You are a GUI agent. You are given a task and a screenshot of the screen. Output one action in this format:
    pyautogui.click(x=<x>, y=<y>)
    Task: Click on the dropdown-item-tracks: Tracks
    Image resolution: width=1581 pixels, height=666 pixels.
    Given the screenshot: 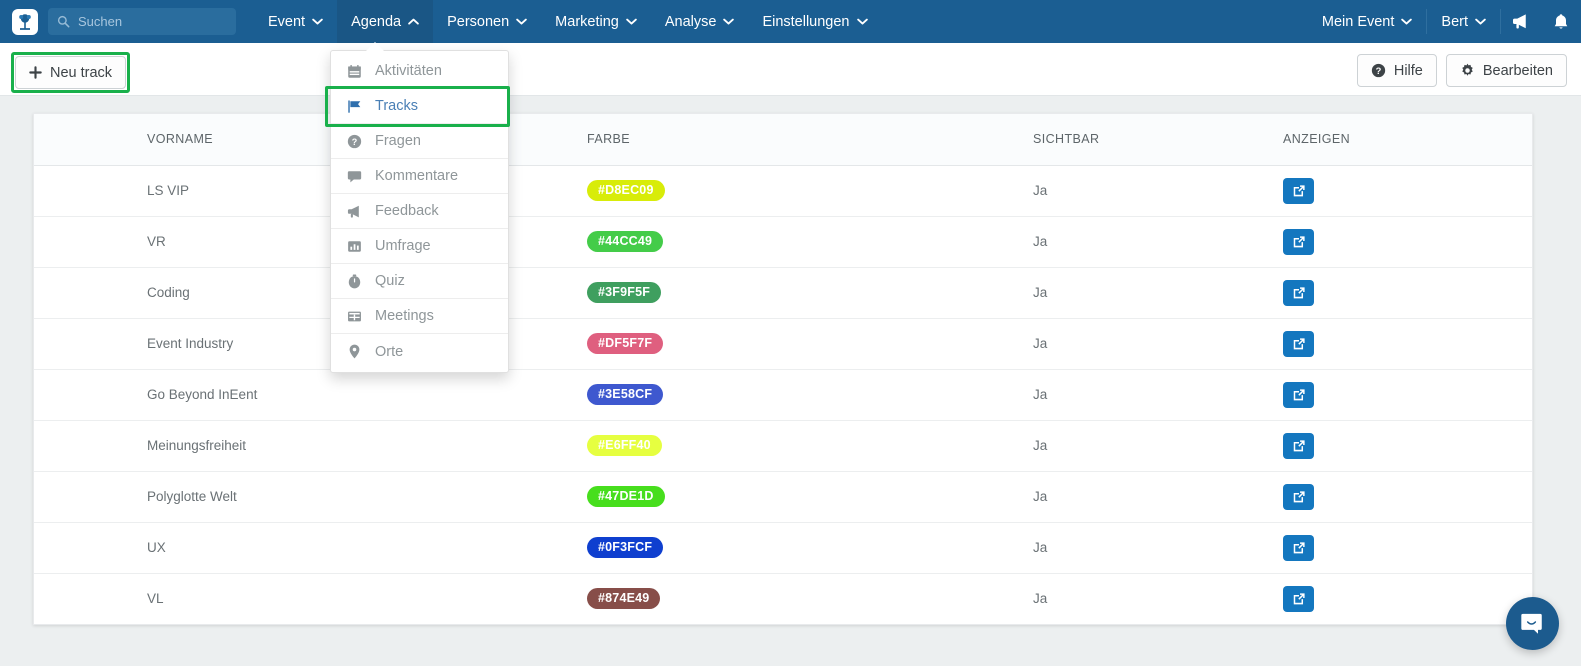 What is the action you would take?
    pyautogui.click(x=417, y=106)
    